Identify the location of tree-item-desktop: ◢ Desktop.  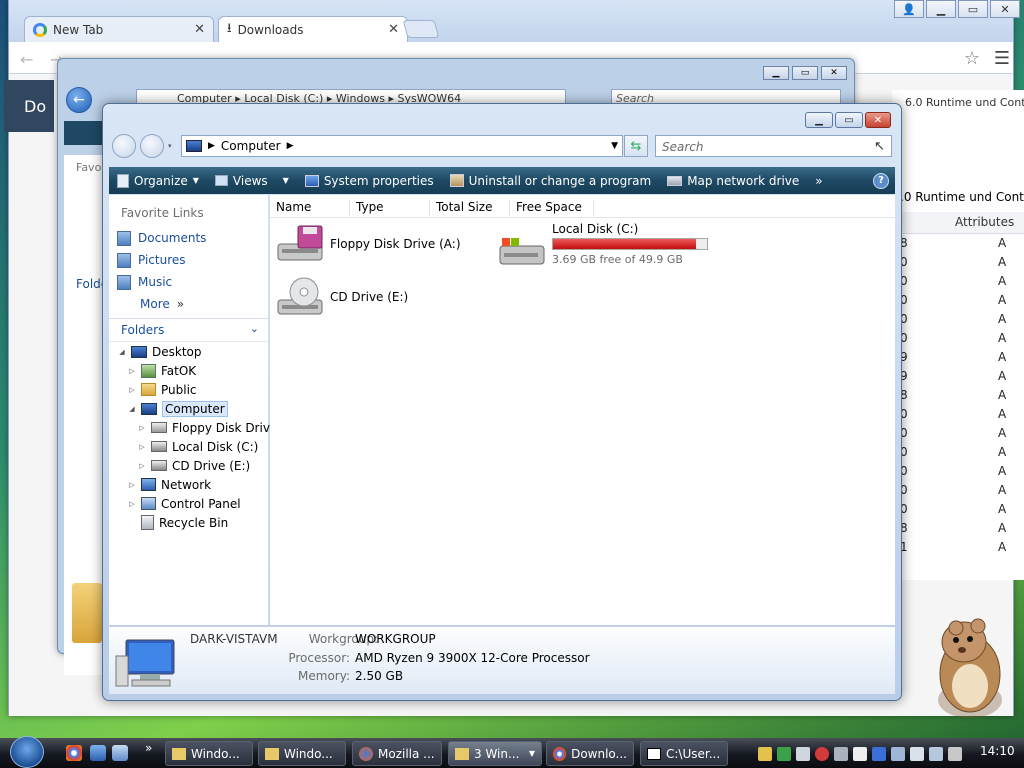
(197, 351).